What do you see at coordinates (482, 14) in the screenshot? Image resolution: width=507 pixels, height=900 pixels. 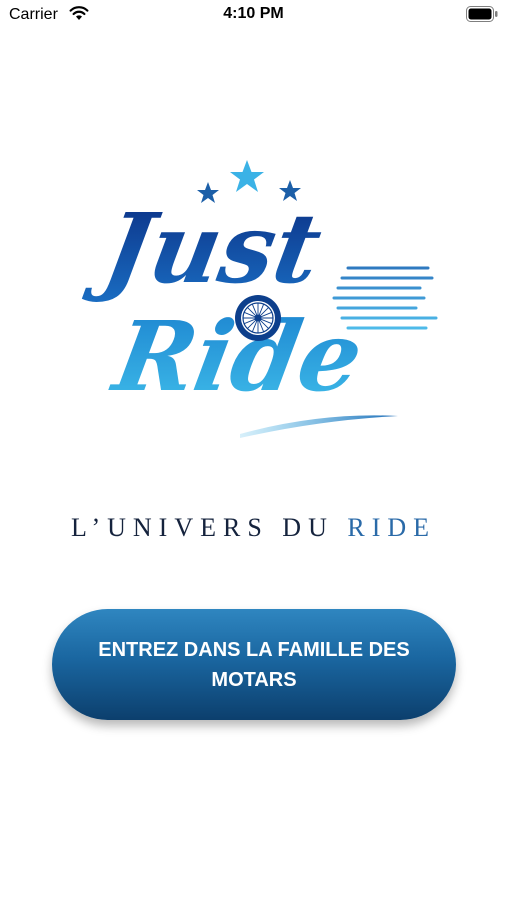 I see `battery-icon` at bounding box center [482, 14].